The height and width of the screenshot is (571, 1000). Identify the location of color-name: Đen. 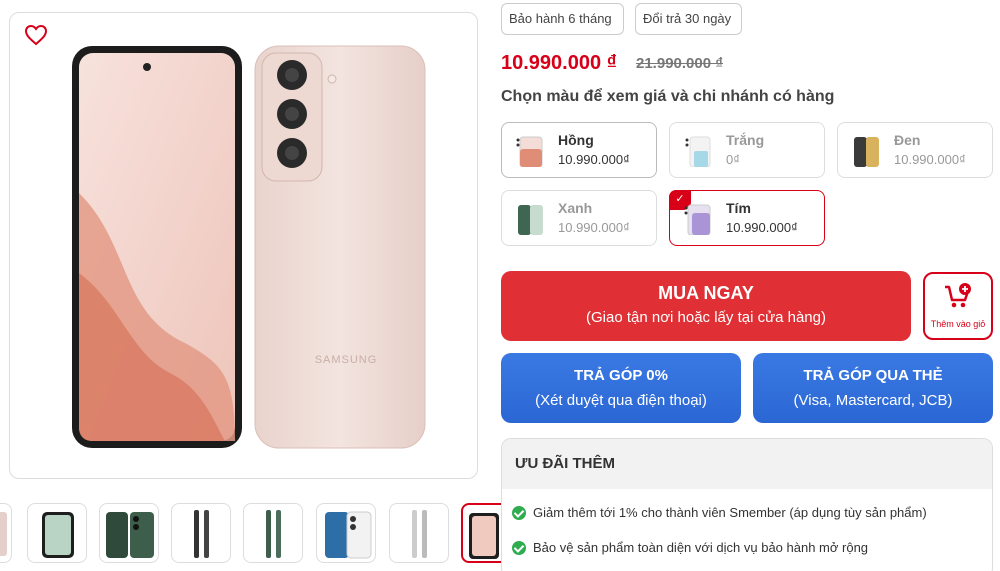
(907, 140).